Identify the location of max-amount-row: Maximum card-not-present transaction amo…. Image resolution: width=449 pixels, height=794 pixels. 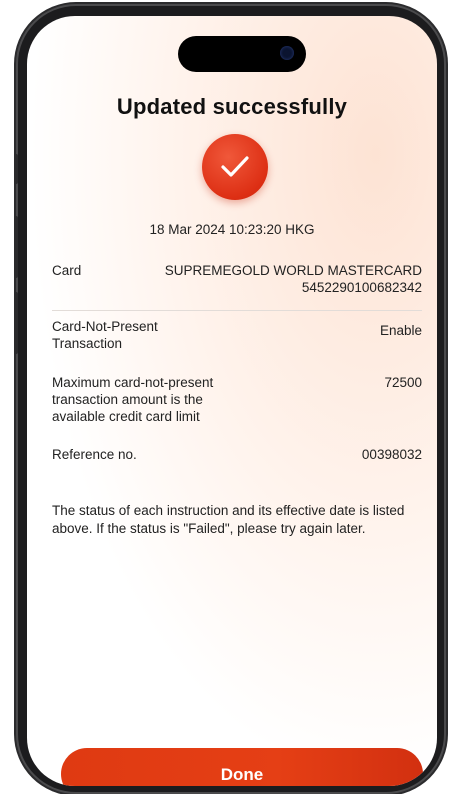
(237, 401).